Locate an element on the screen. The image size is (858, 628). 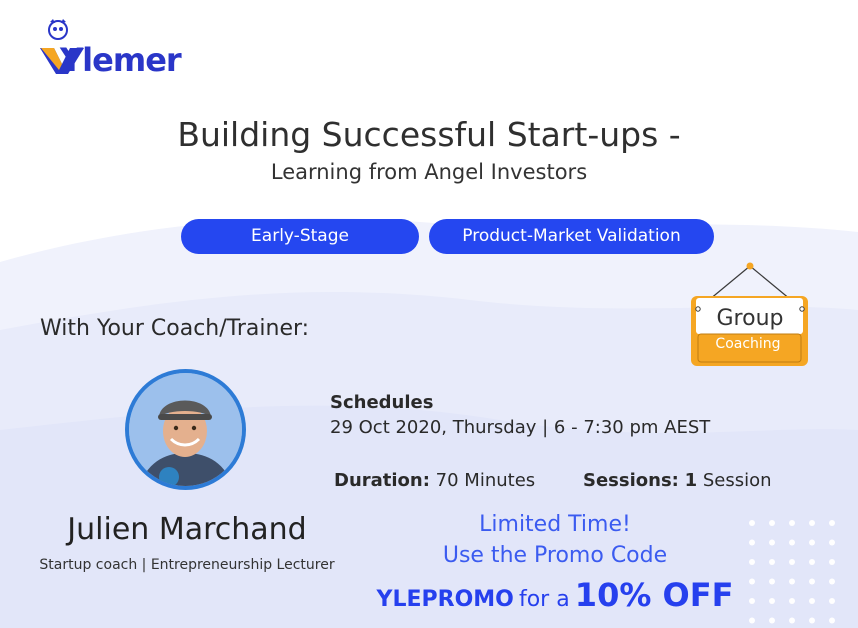
tag-product-market-validation: Product-Market Validation is located at coordinates (571, 236).